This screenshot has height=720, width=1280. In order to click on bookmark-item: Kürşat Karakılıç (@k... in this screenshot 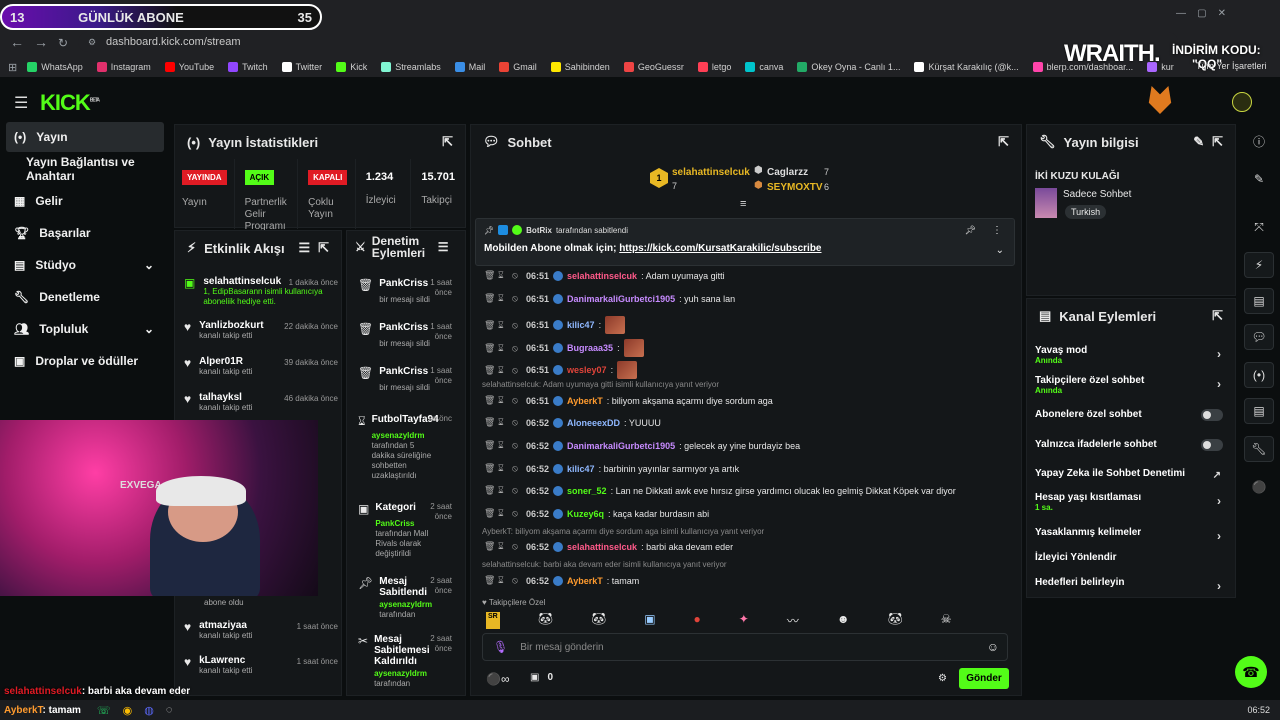, I will do `click(966, 67)`.